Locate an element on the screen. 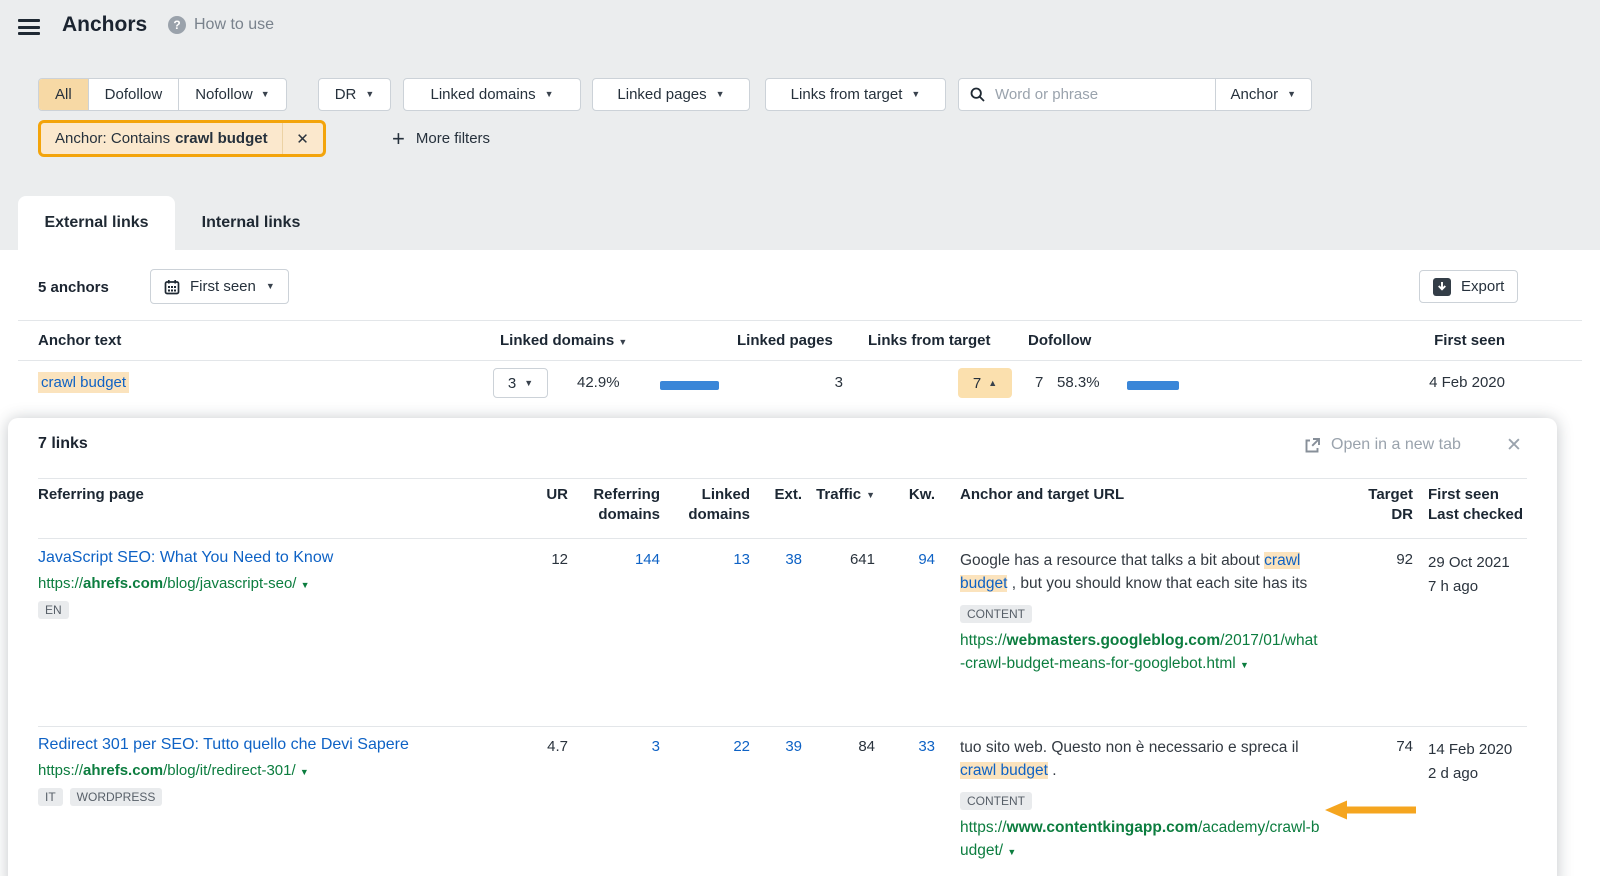  dr-filter-dropdown: DR ▼ is located at coordinates (354, 94).